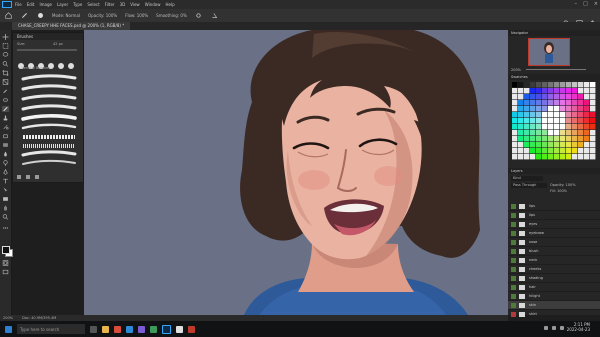 This screenshot has height=337, width=600. What do you see at coordinates (529, 185) in the screenshot?
I see `layer-blend-mode: Pass Through` at bounding box center [529, 185].